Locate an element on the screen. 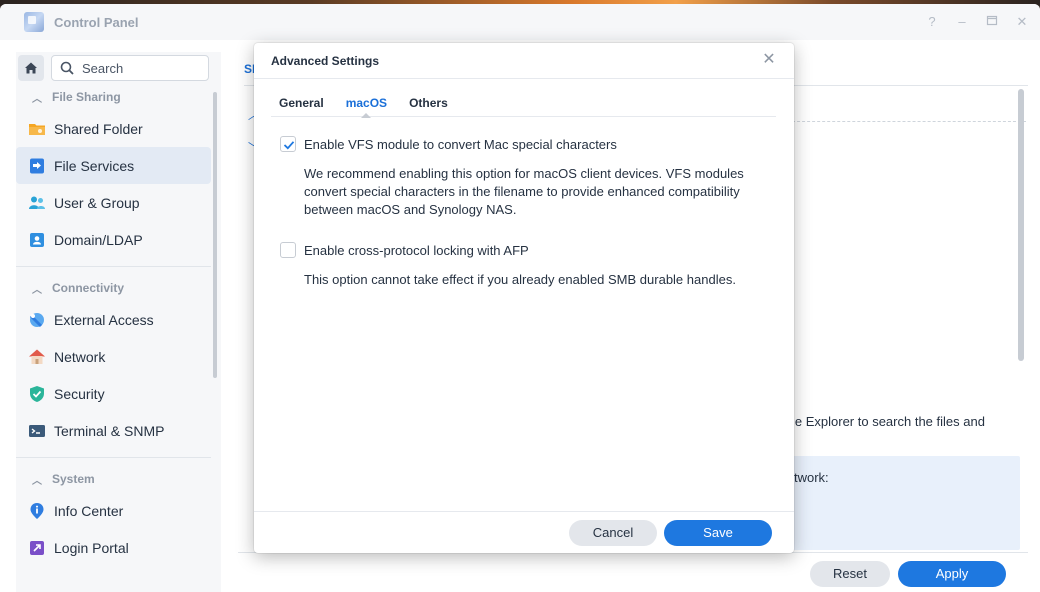 The image size is (1040, 592). sidebar-item-label: Network is located at coordinates (80, 356).